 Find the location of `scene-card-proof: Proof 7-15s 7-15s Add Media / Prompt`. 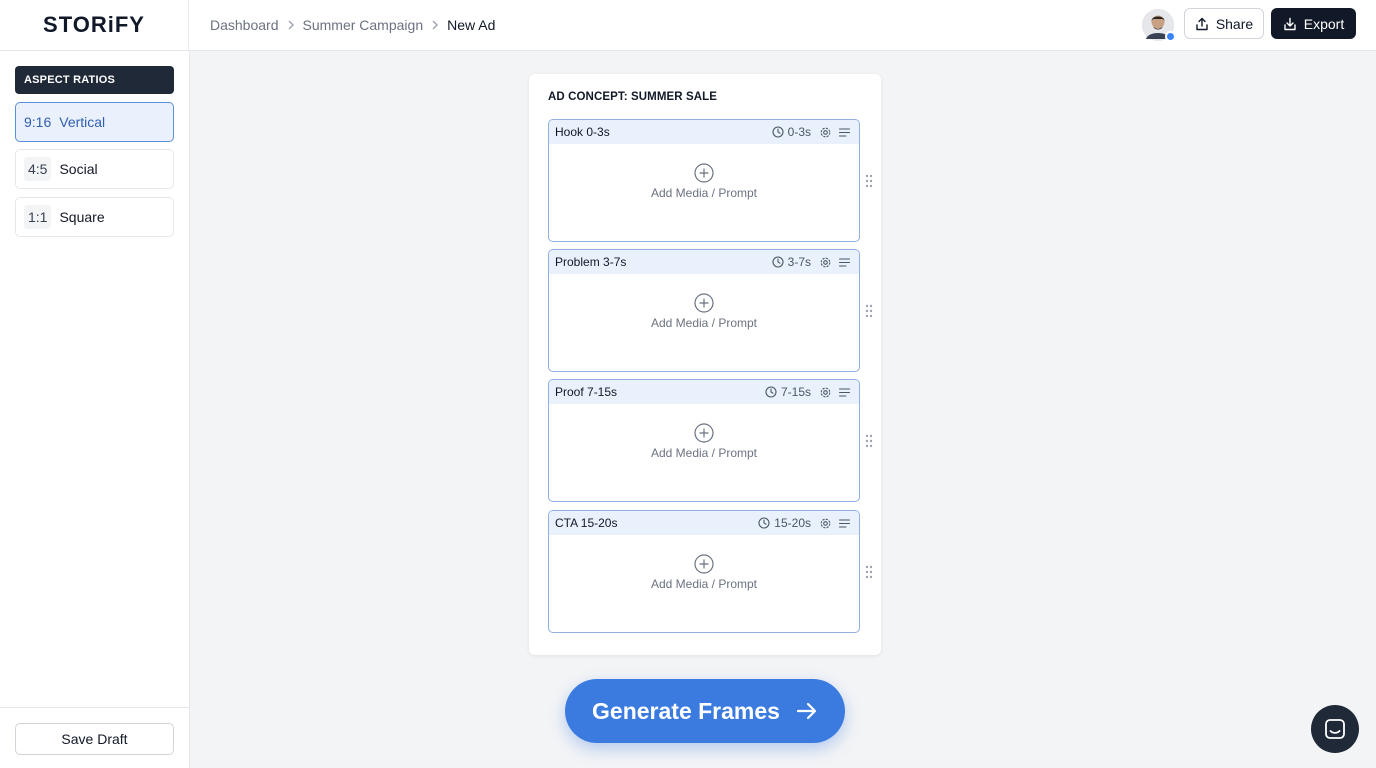

scene-card-proof: Proof 7-15s 7-15s Add Media / Prompt is located at coordinates (704, 440).